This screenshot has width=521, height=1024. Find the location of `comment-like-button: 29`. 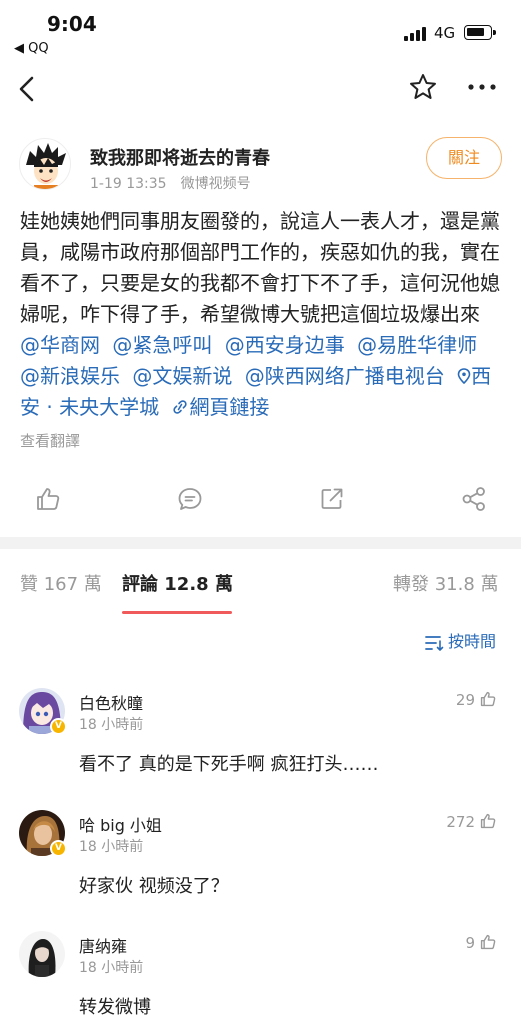

comment-like-button: 29 is located at coordinates (476, 699).